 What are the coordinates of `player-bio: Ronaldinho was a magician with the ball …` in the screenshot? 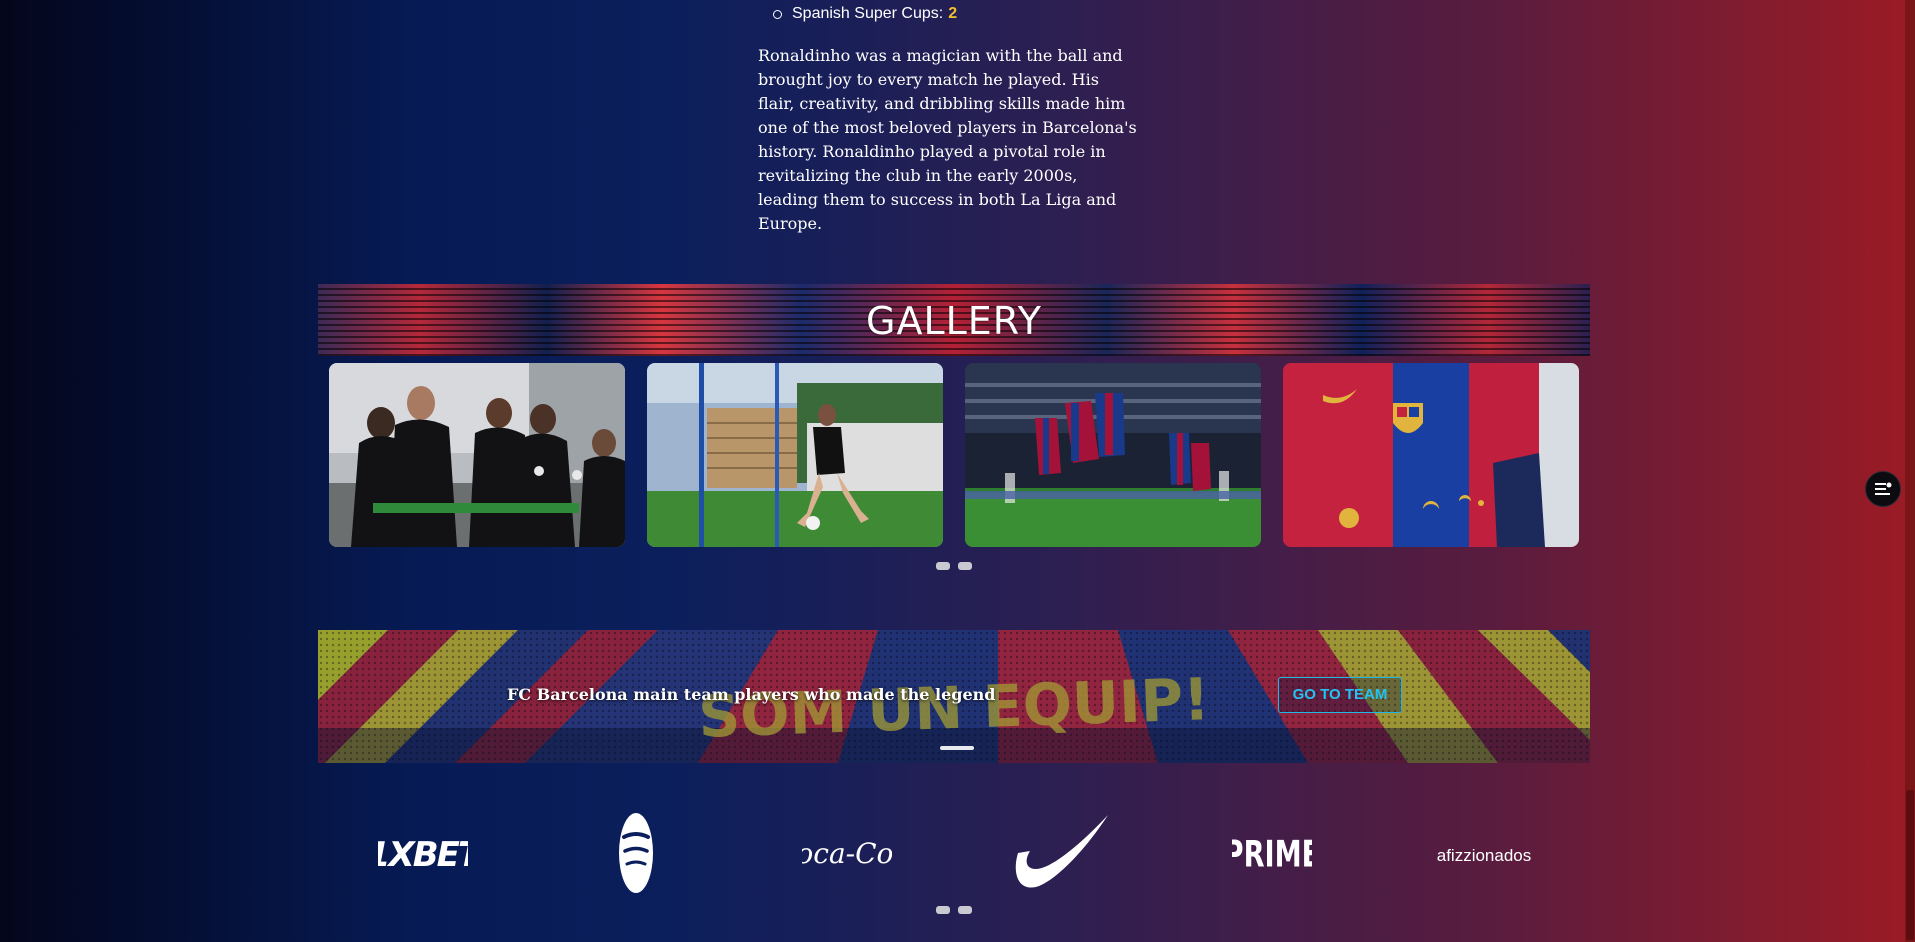 It's located at (947, 139).